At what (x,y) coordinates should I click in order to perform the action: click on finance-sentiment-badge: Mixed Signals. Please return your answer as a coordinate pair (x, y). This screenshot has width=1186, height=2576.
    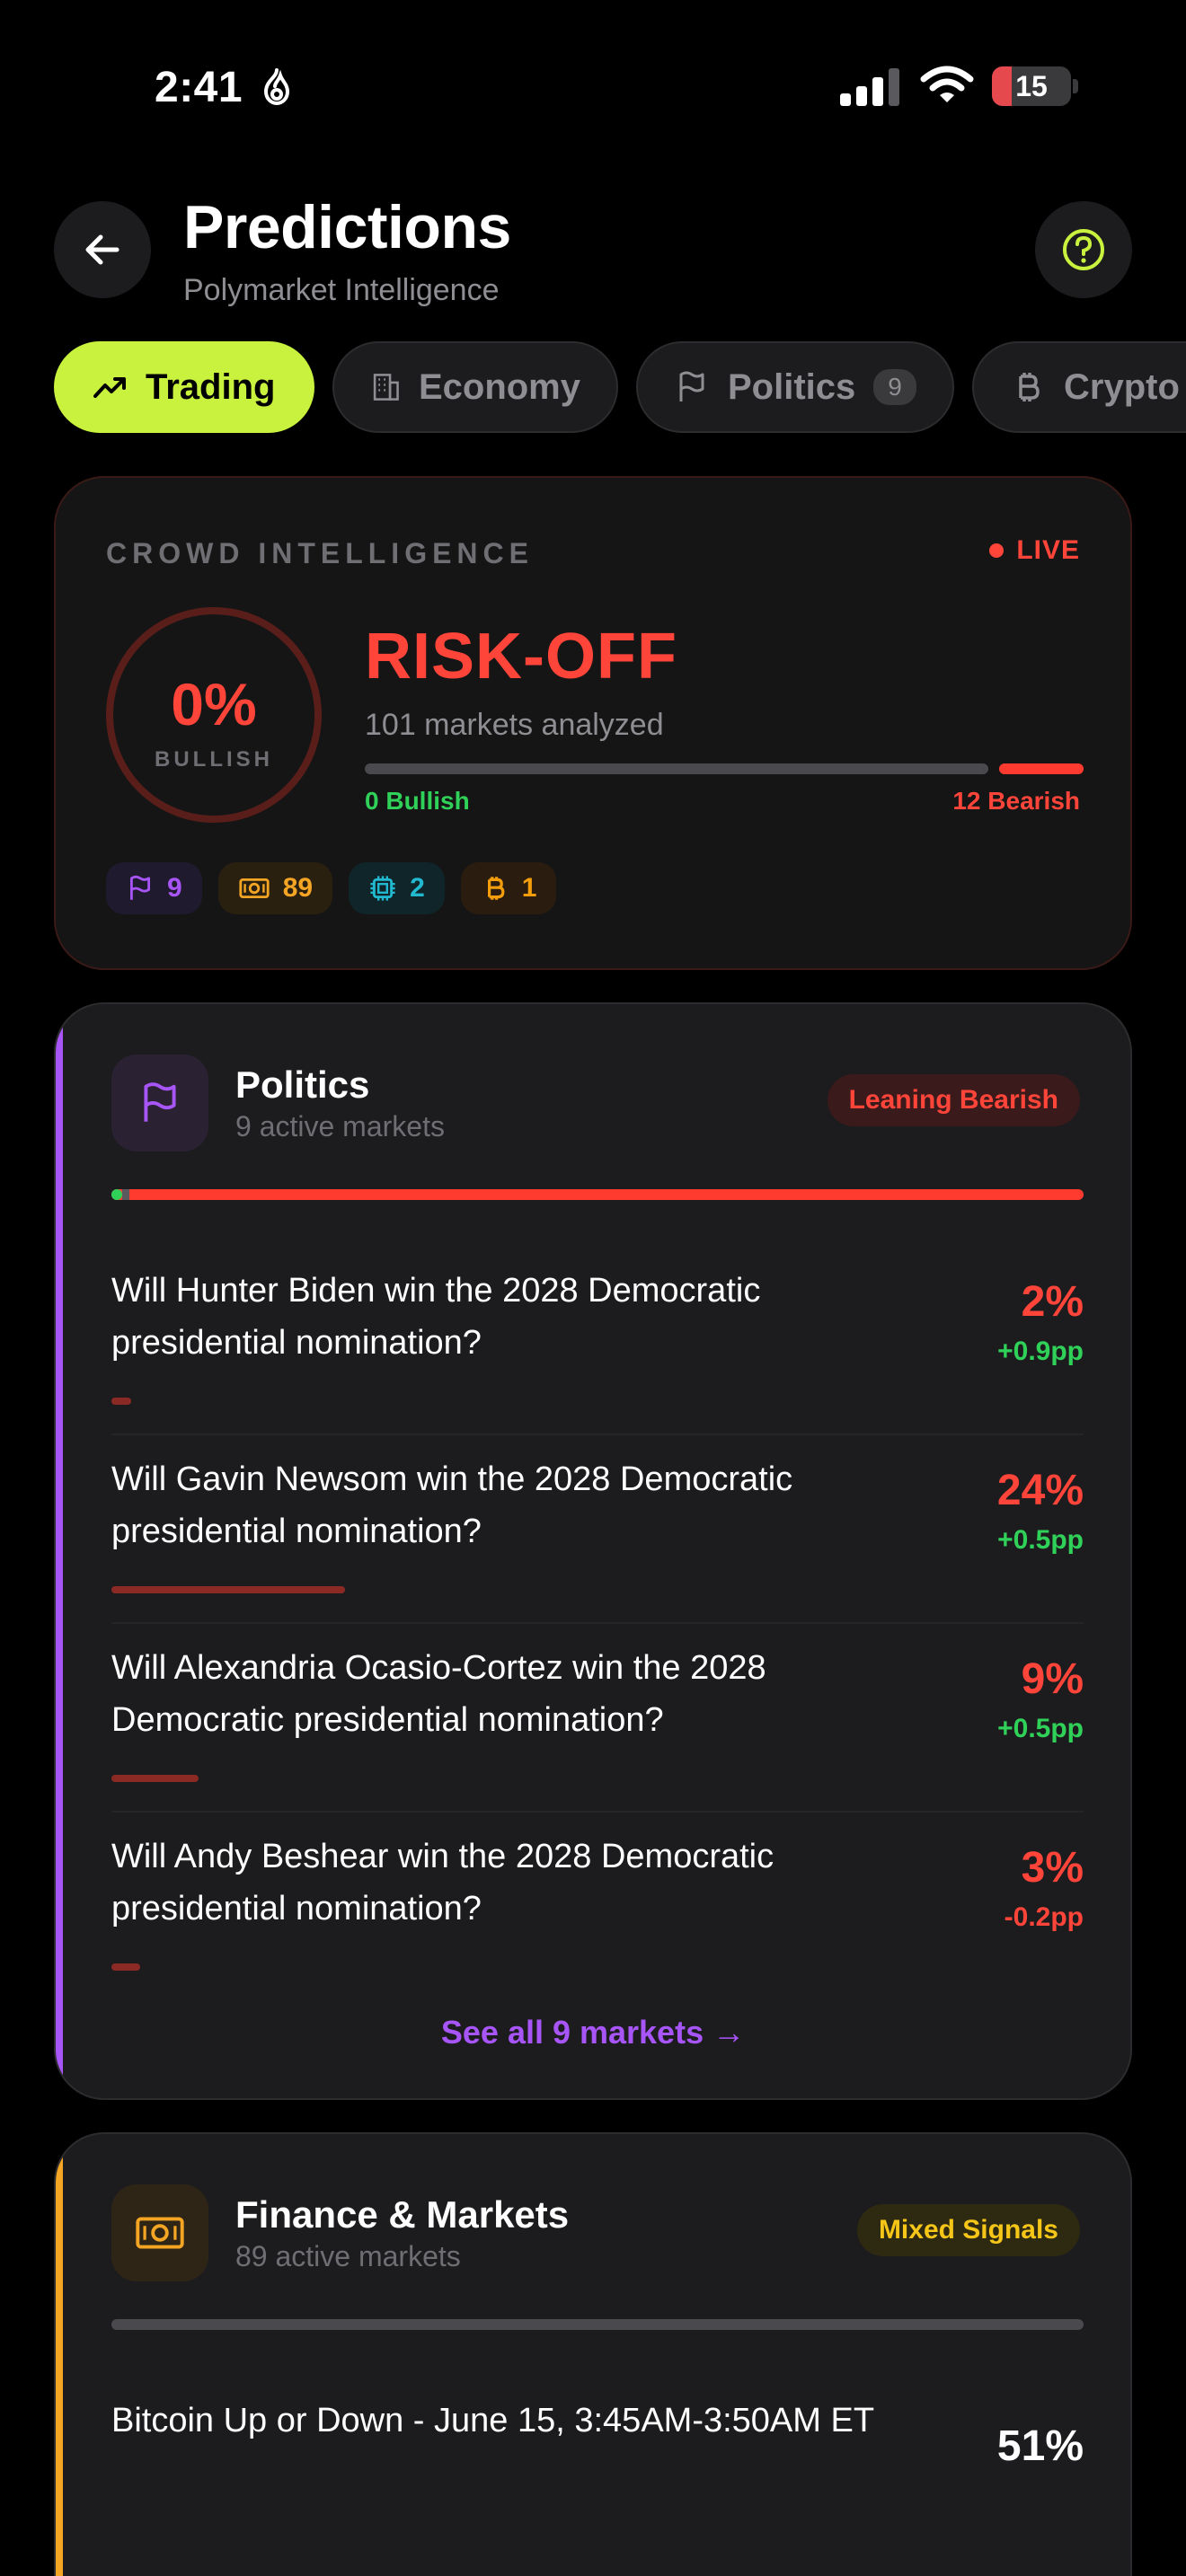
    Looking at the image, I should click on (968, 2230).